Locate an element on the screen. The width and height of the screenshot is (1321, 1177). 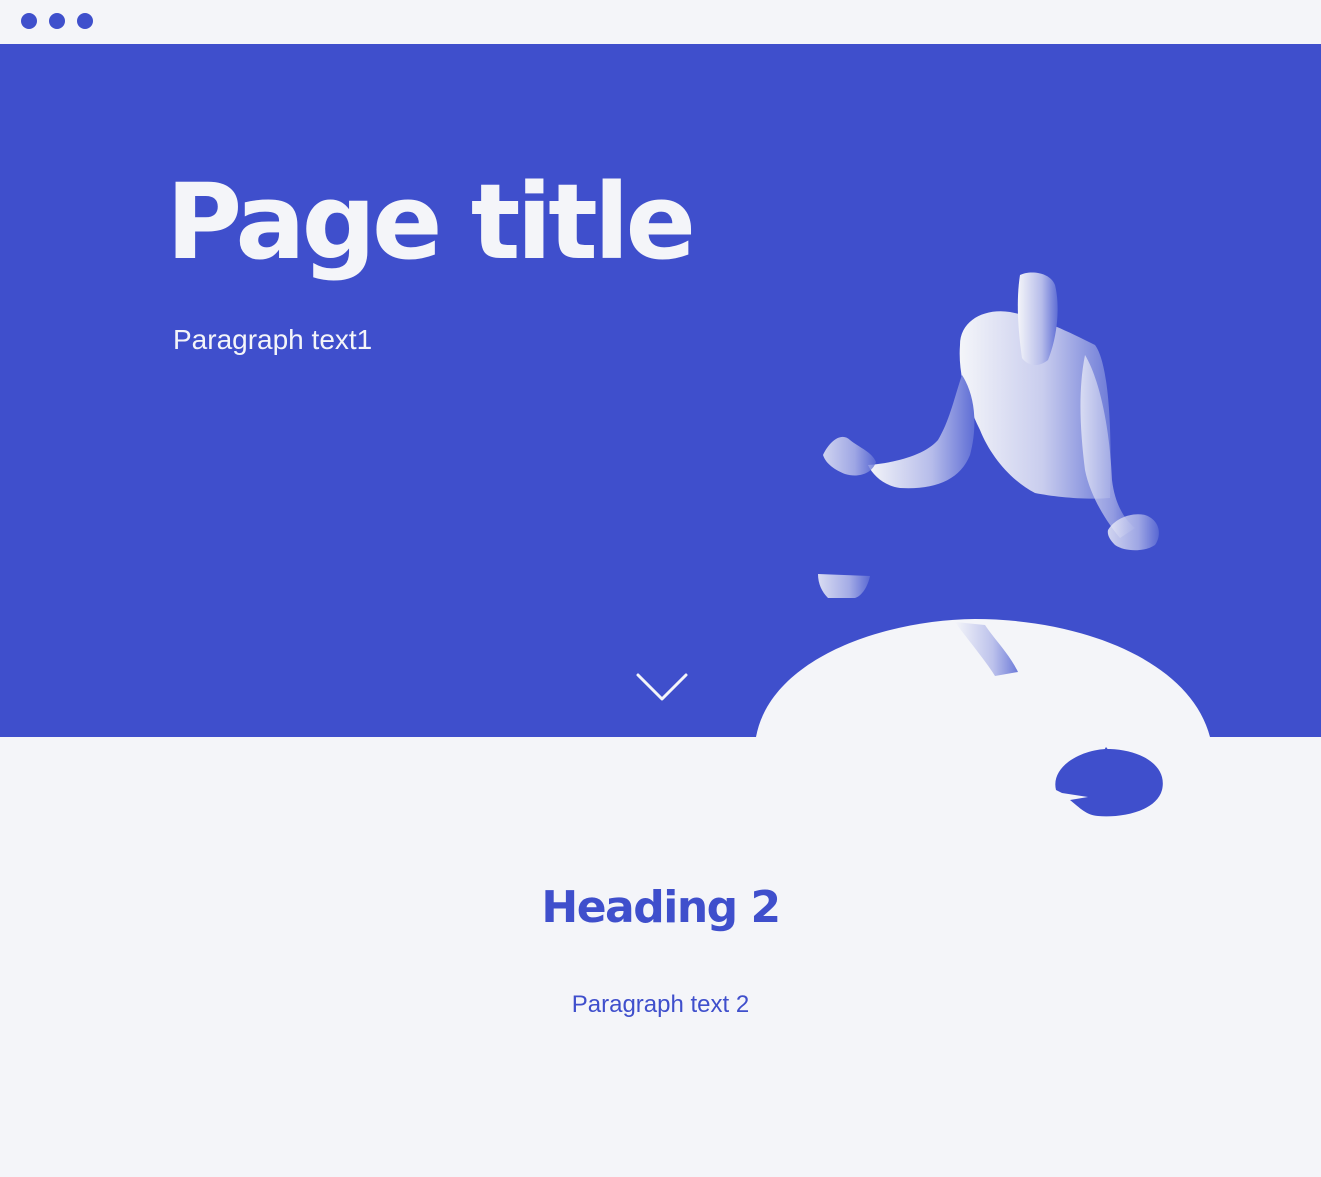
page-title: Page title is located at coordinates (431, 222).